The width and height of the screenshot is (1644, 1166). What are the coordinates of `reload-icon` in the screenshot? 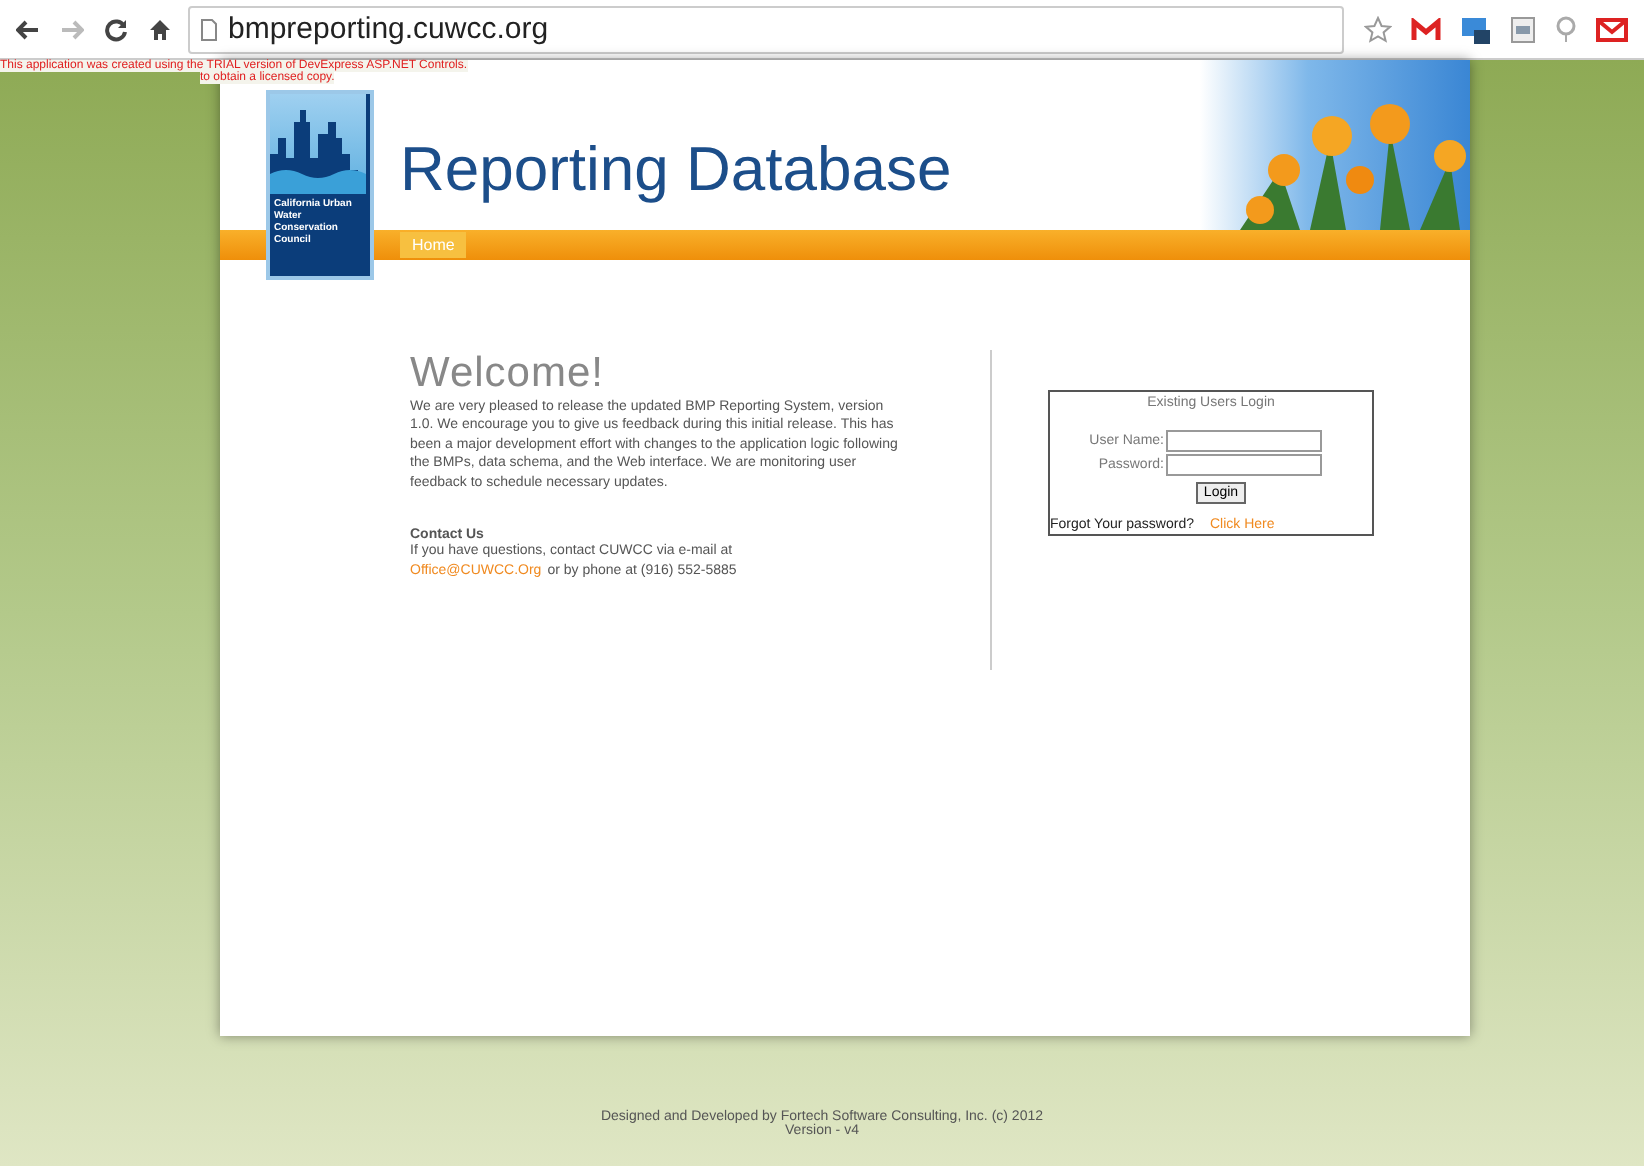 It's located at (116, 29).